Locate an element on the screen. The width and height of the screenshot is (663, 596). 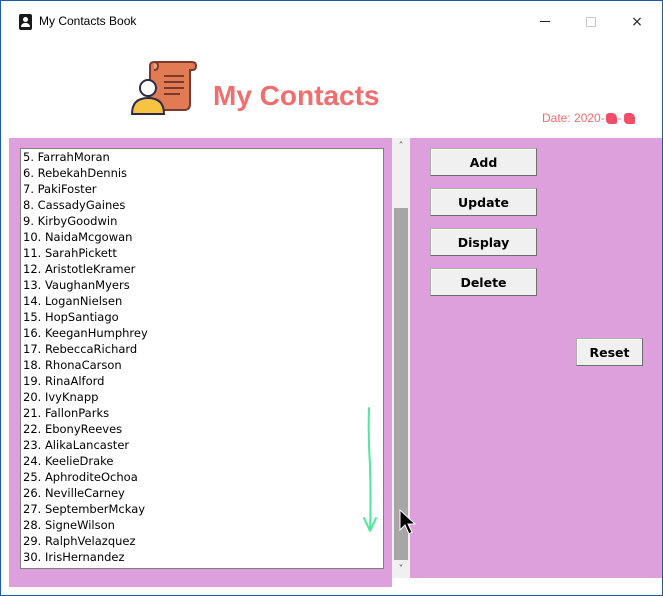
date-label: Date: 2020- - is located at coordinates (588, 118).